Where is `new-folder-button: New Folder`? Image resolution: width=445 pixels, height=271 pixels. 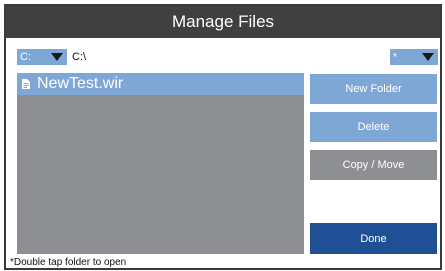
new-folder-button: New Folder is located at coordinates (373, 89).